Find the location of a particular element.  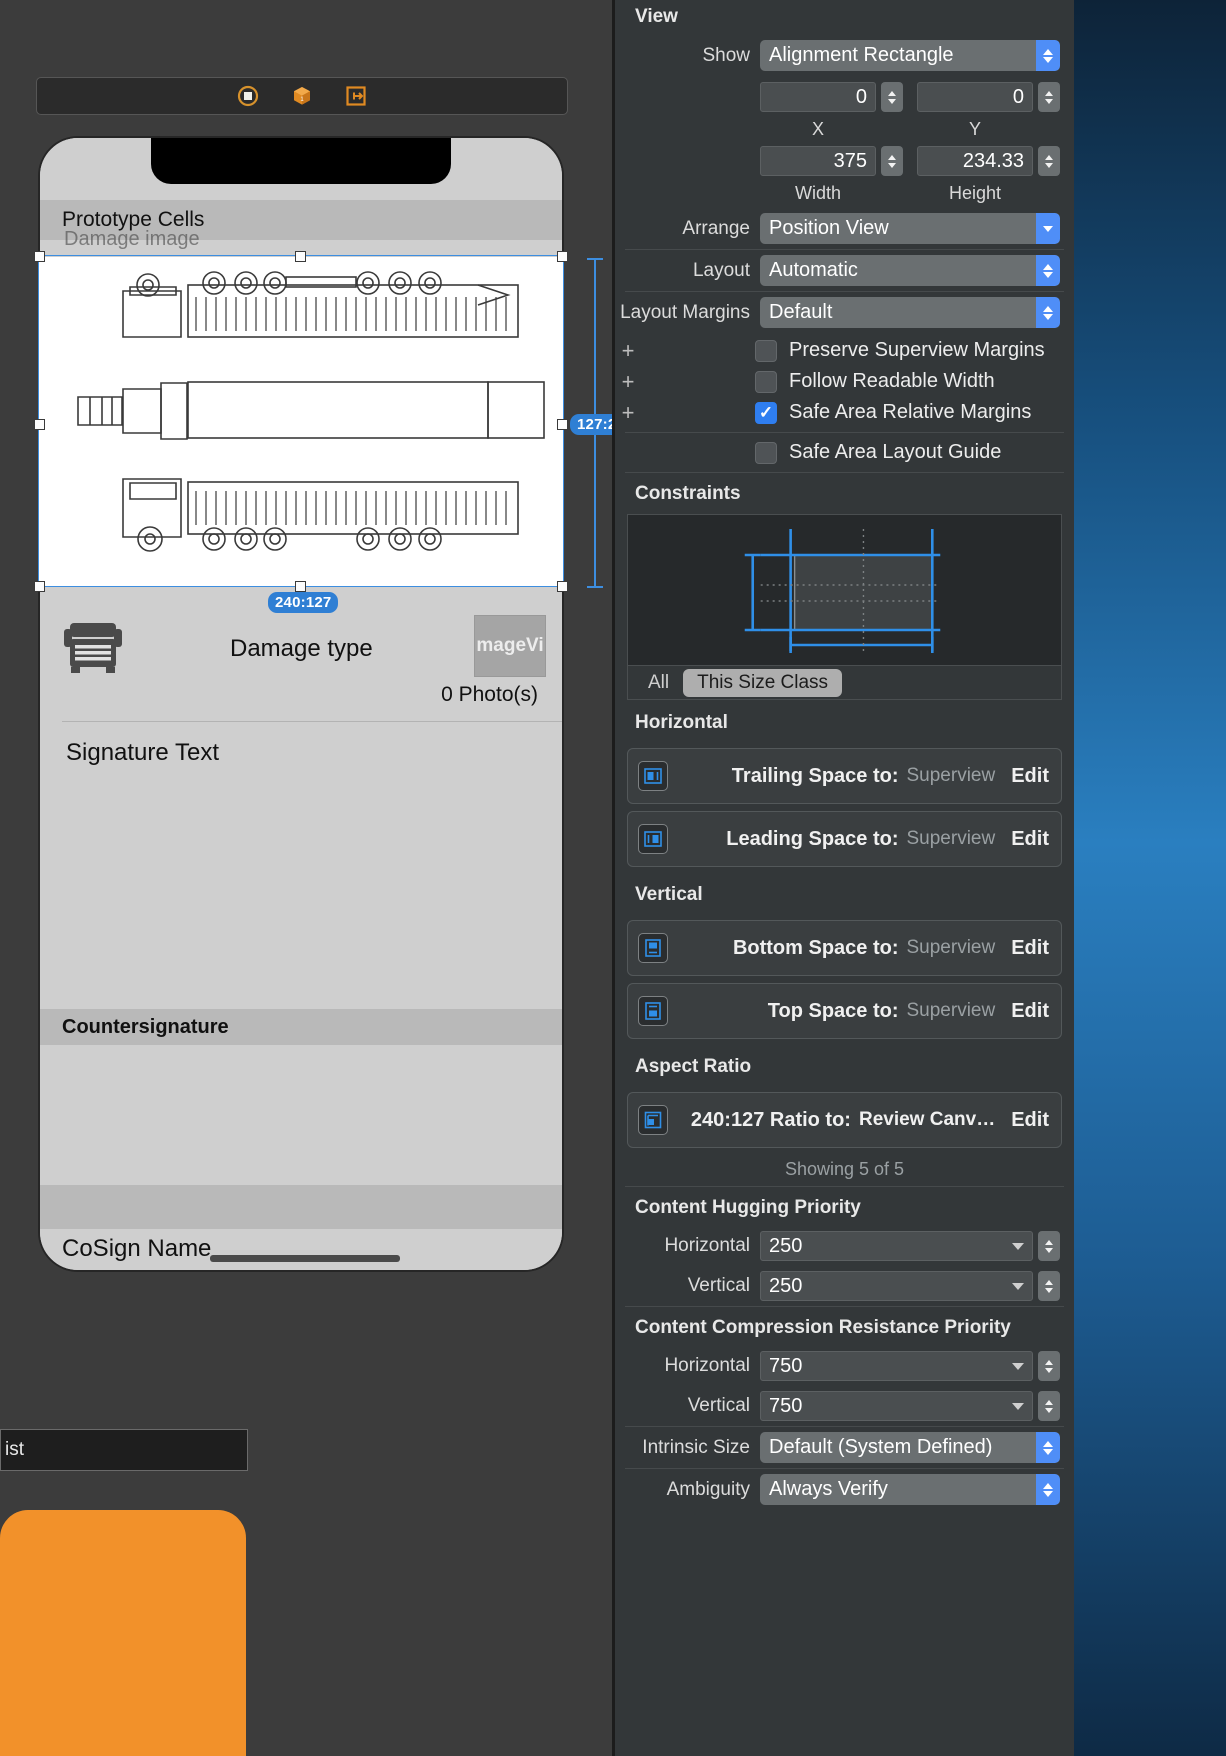

ambiguity-row: Ambiguity Always Verify is located at coordinates (844, 1489).